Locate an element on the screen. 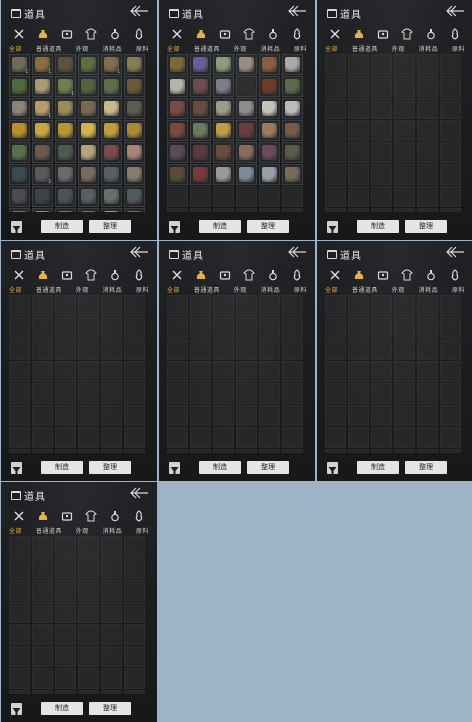 This screenshot has width=472, height=722. craft-button: 制造 is located at coordinates (220, 467).